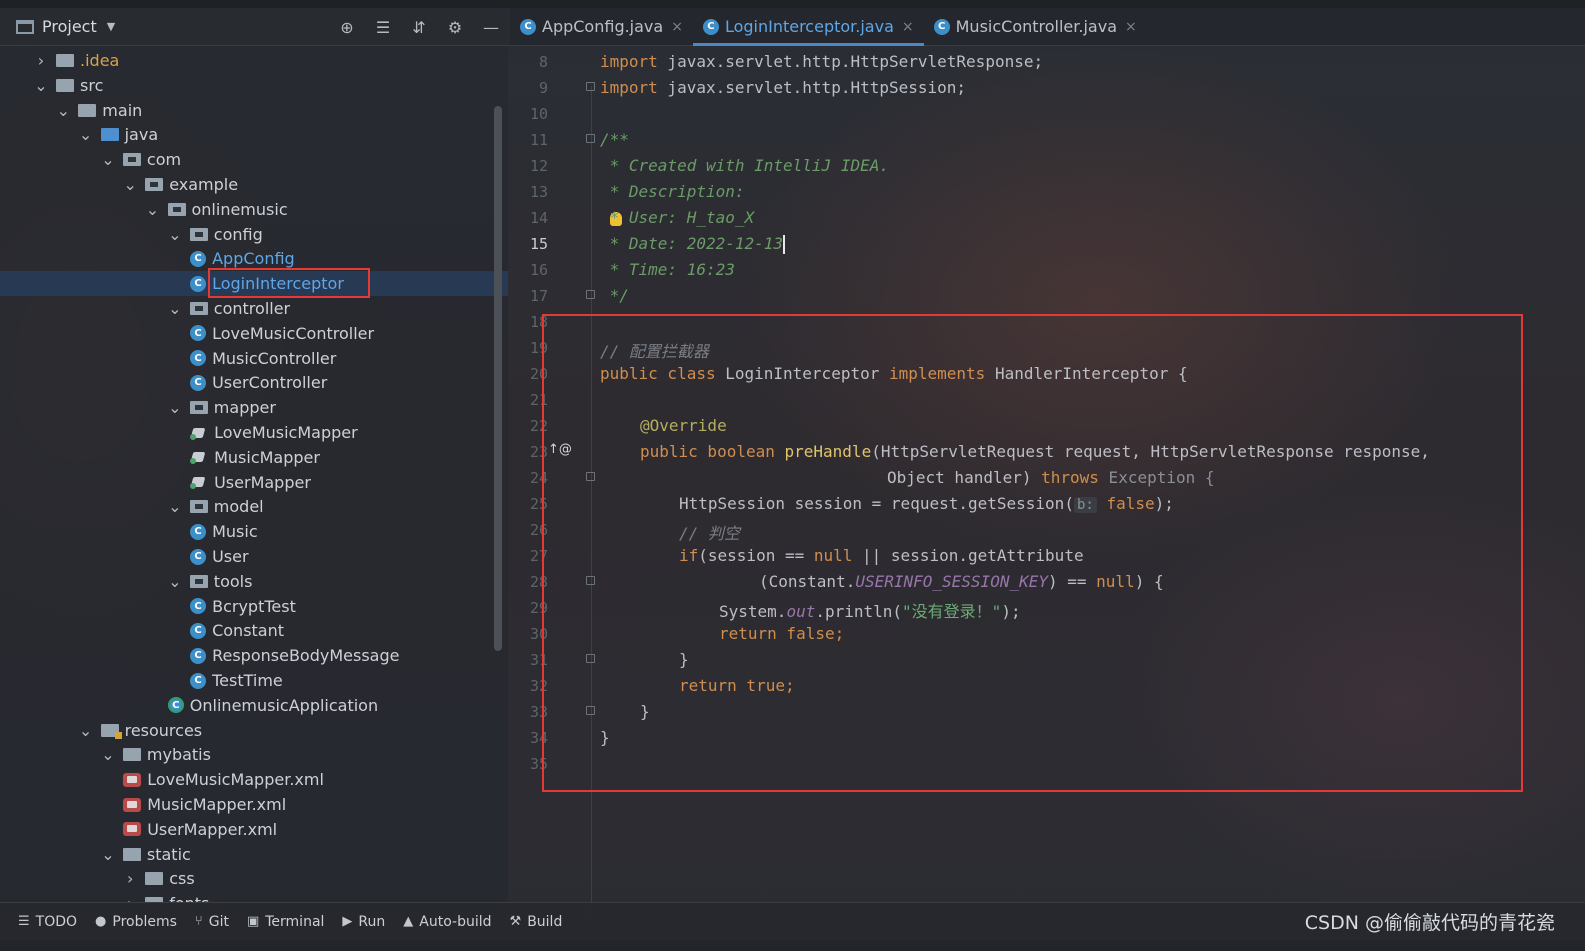 The image size is (1585, 951). Describe the element at coordinates (253, 921) in the screenshot. I see `terminal-icon: ▣` at that location.